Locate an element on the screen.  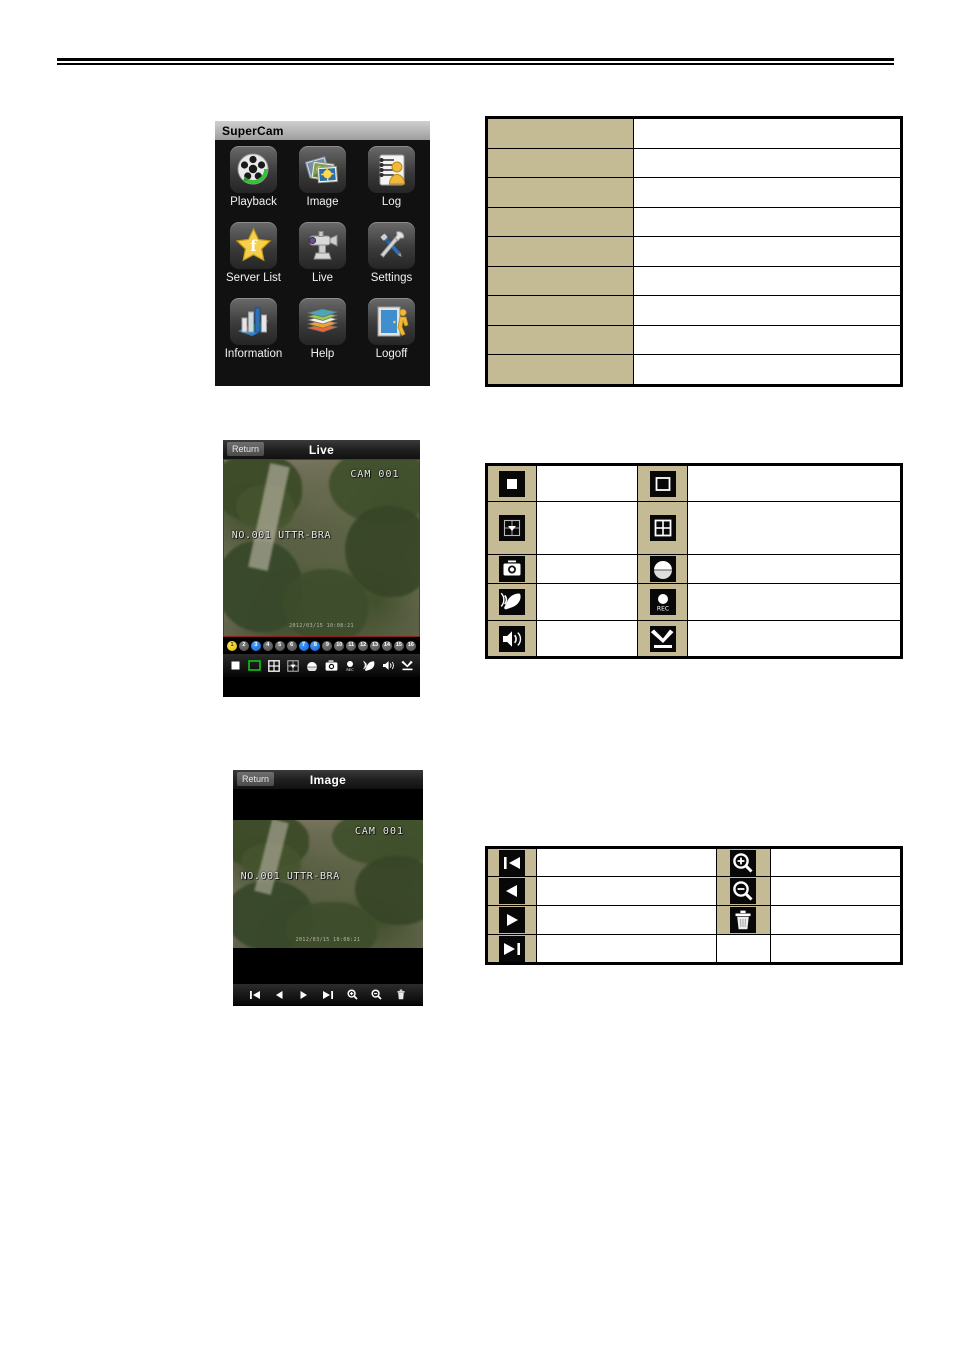
snapshot-icon is located at coordinates (331, 666).